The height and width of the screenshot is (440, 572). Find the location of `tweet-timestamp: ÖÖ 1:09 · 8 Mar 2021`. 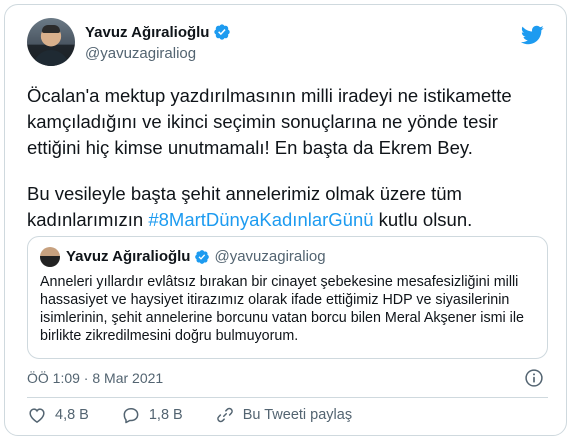

tweet-timestamp: ÖÖ 1:09 · 8 Mar 2021 is located at coordinates (95, 378).